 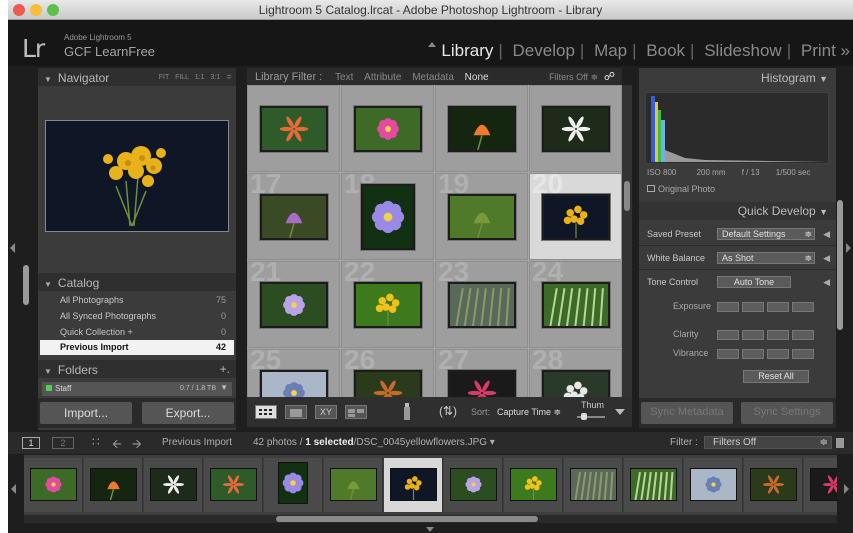 I want to click on zoom-1-1: 1:1, so click(x=200, y=77).